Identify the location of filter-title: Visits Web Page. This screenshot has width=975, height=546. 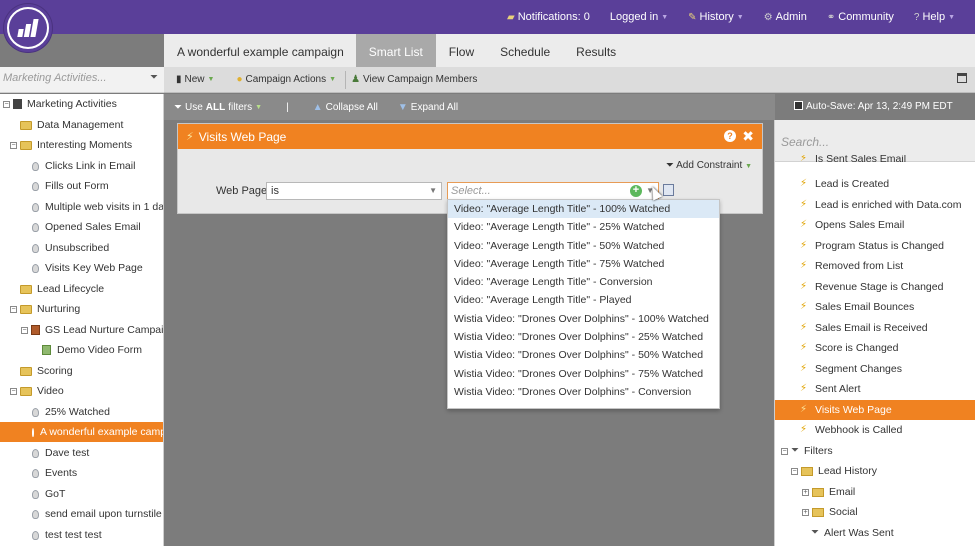
(242, 136).